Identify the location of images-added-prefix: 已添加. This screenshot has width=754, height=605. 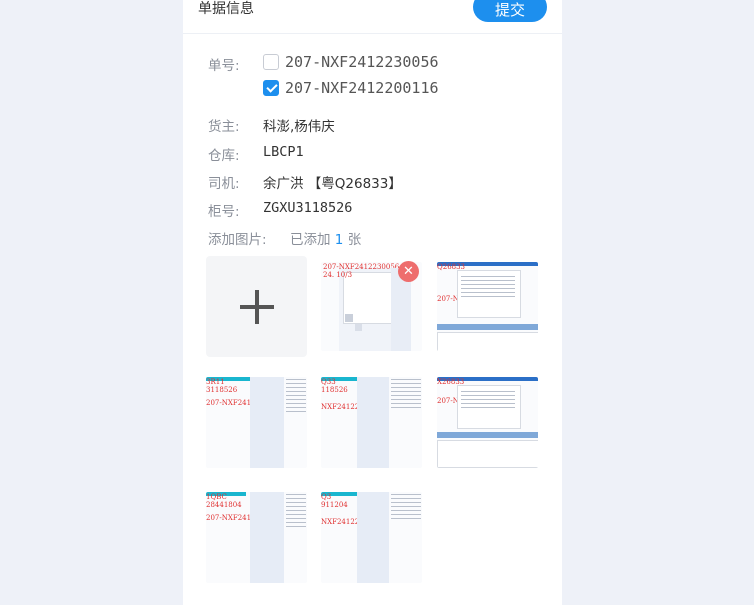
(310, 240).